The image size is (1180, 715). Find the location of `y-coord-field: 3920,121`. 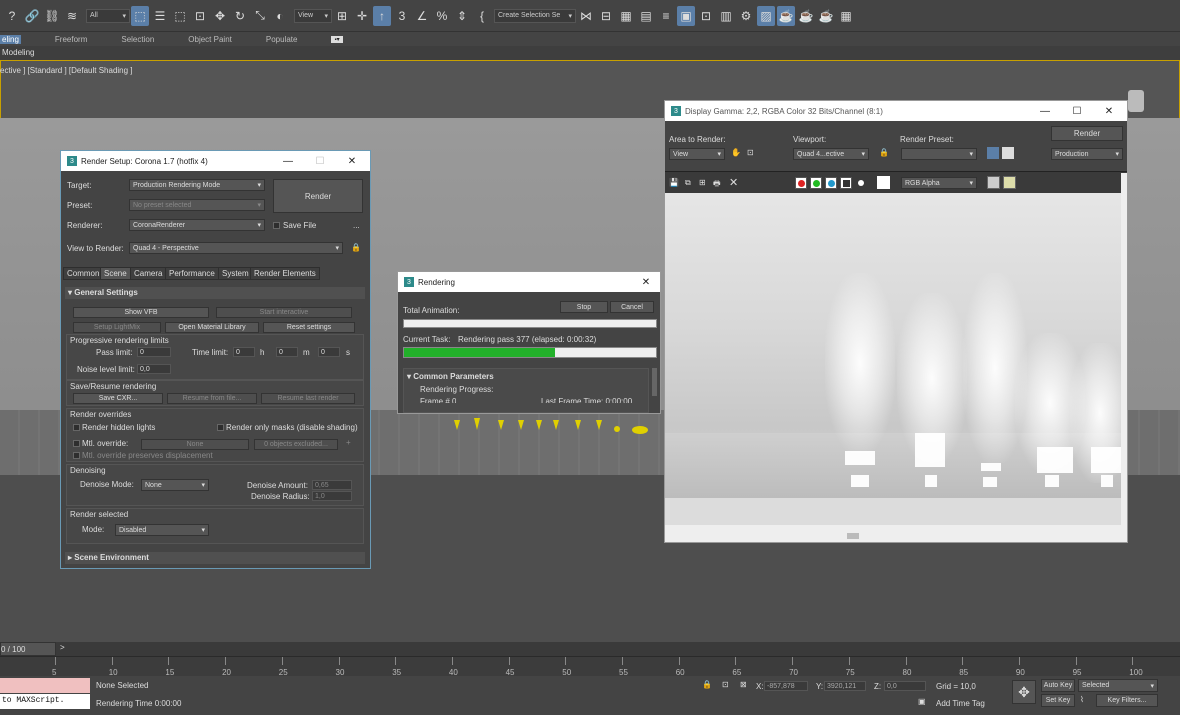

y-coord-field: 3920,121 is located at coordinates (845, 686).